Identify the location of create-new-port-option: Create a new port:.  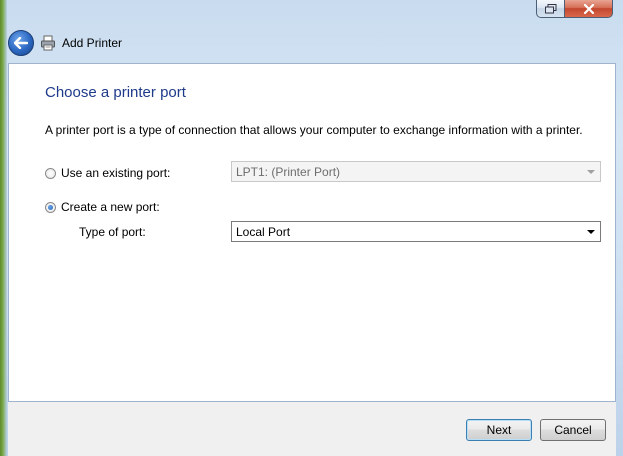
(102, 207).